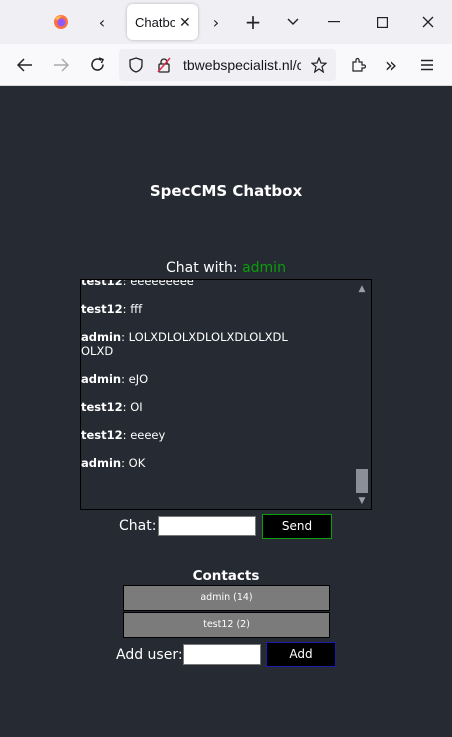  I want to click on add-user-label: Add user:, so click(149, 655).